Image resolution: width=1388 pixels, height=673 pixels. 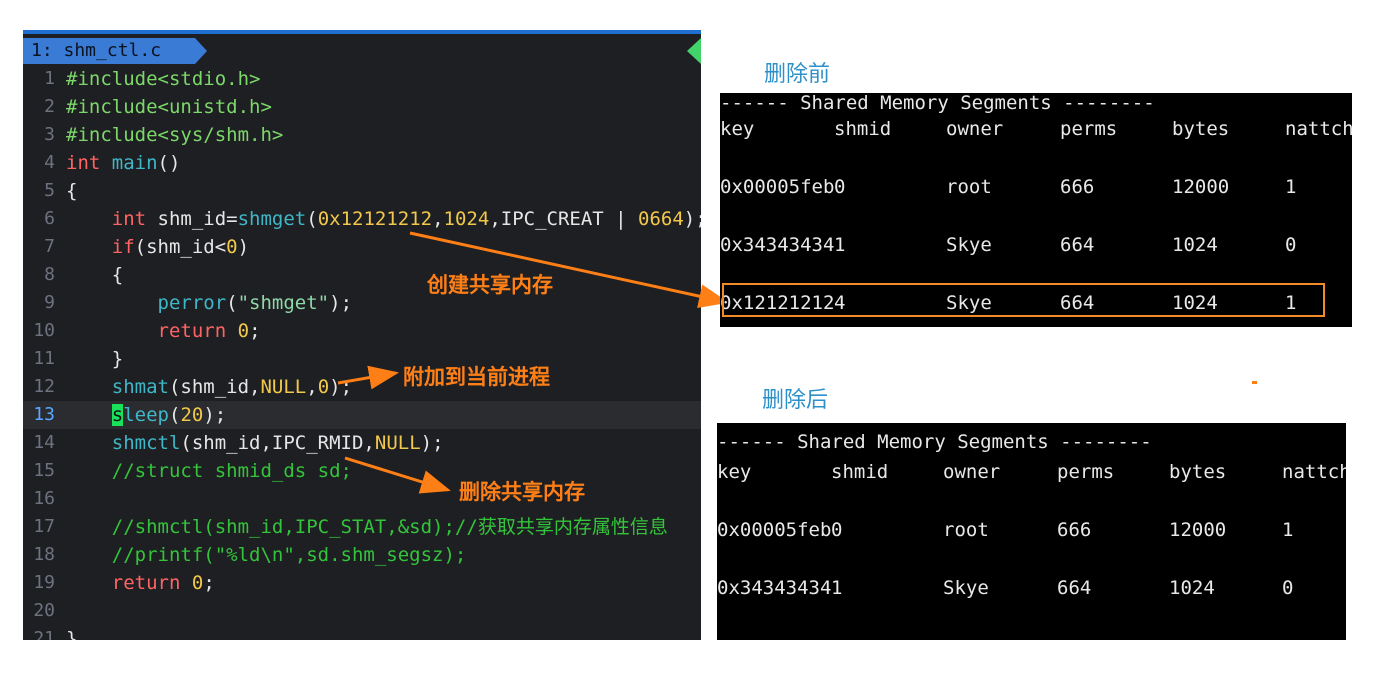 I want to click on tab-bar: 1: shm_ctl.c, so click(x=362, y=51).